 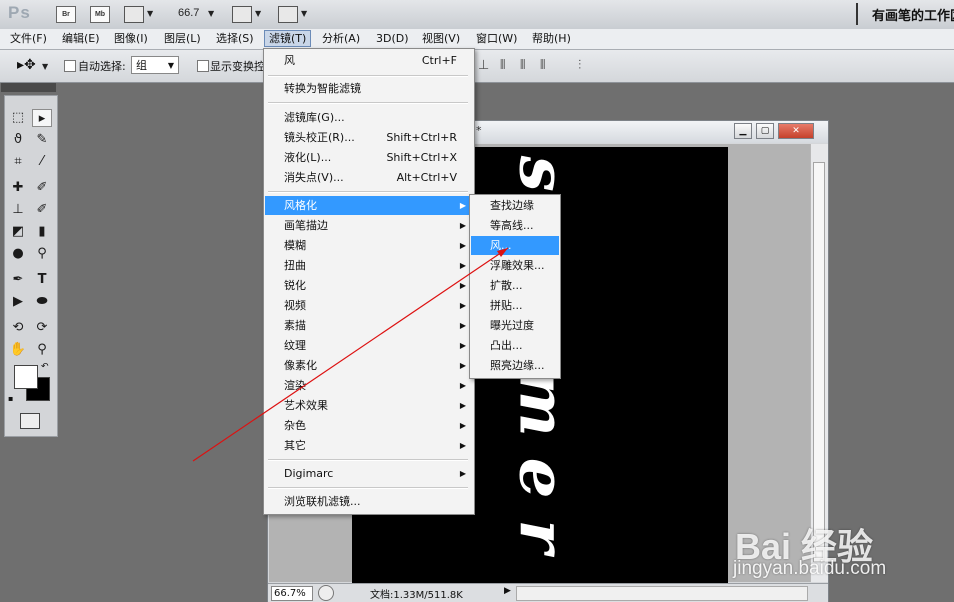 I want to click on annotation-arrow-line, so click(x=350, y=354).